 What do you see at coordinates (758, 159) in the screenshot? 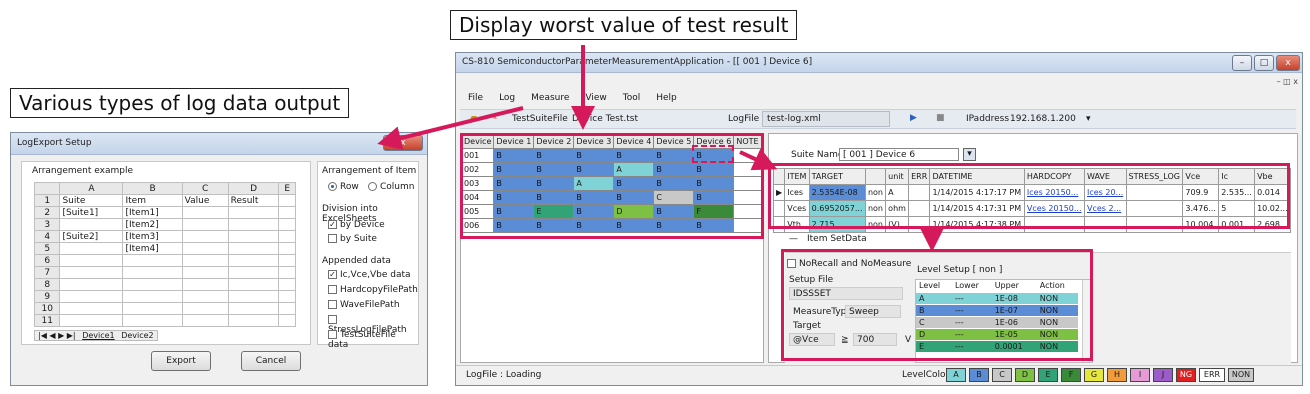
I see `arrow-to-results` at bounding box center [758, 159].